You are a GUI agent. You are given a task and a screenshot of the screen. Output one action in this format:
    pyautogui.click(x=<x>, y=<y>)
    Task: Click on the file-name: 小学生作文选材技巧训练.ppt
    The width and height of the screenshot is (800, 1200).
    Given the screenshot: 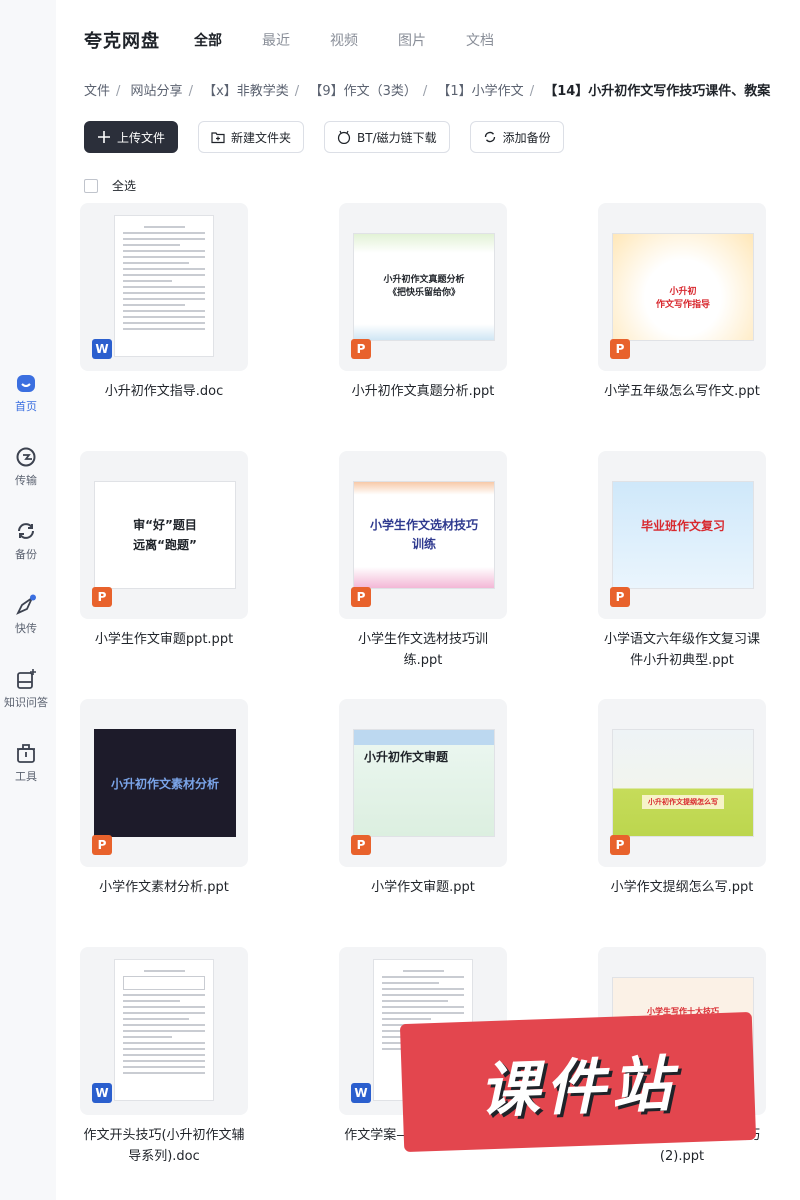 What is the action you would take?
    pyautogui.click(x=423, y=650)
    